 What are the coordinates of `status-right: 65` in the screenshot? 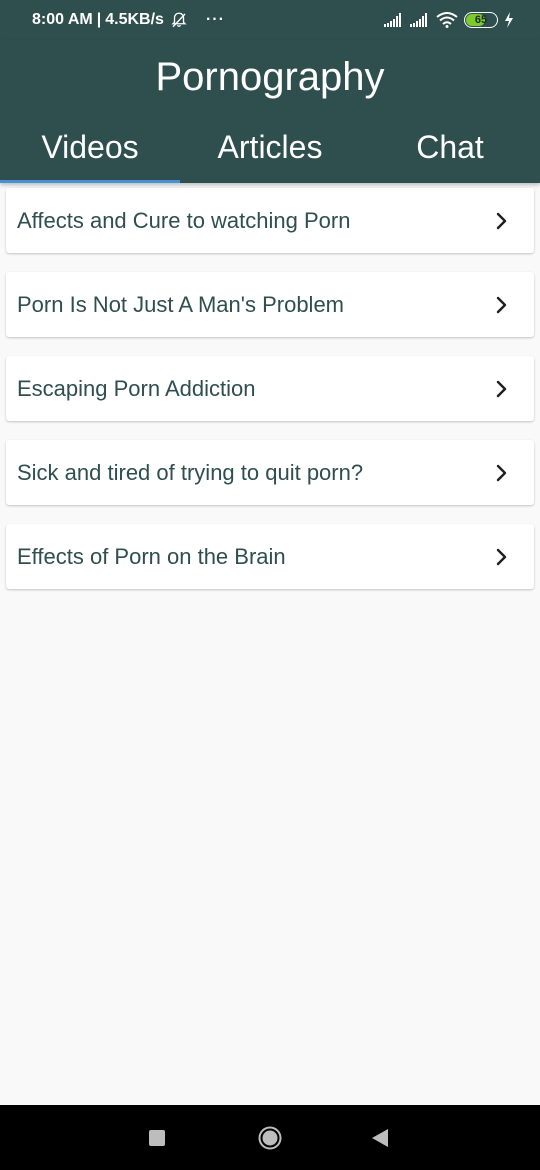 It's located at (449, 20).